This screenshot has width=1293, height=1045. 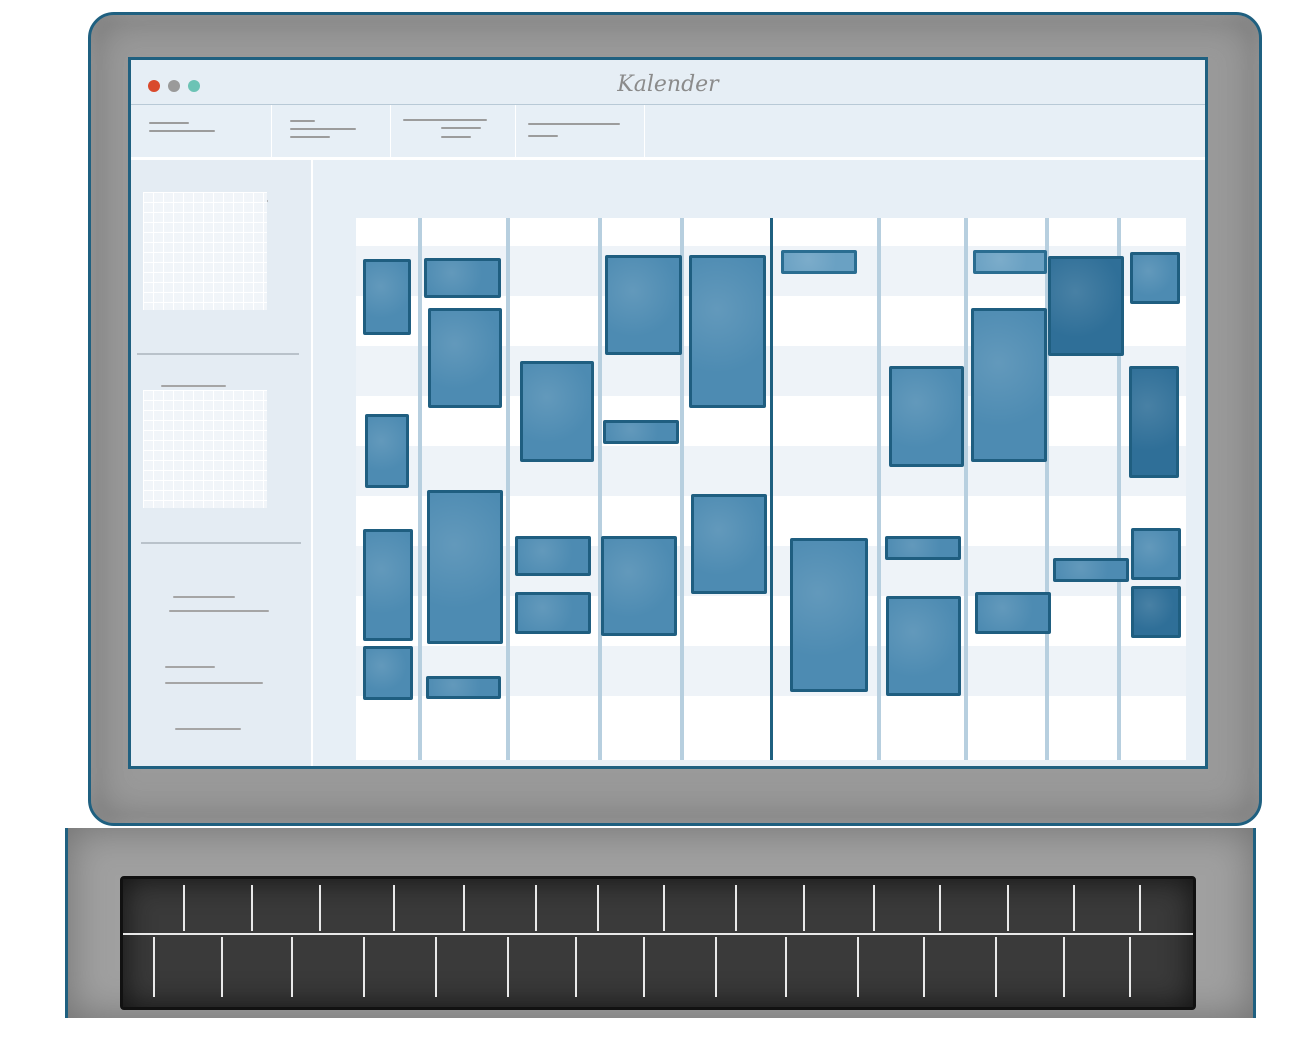 I want to click on window-title: Kalender, so click(x=668, y=84).